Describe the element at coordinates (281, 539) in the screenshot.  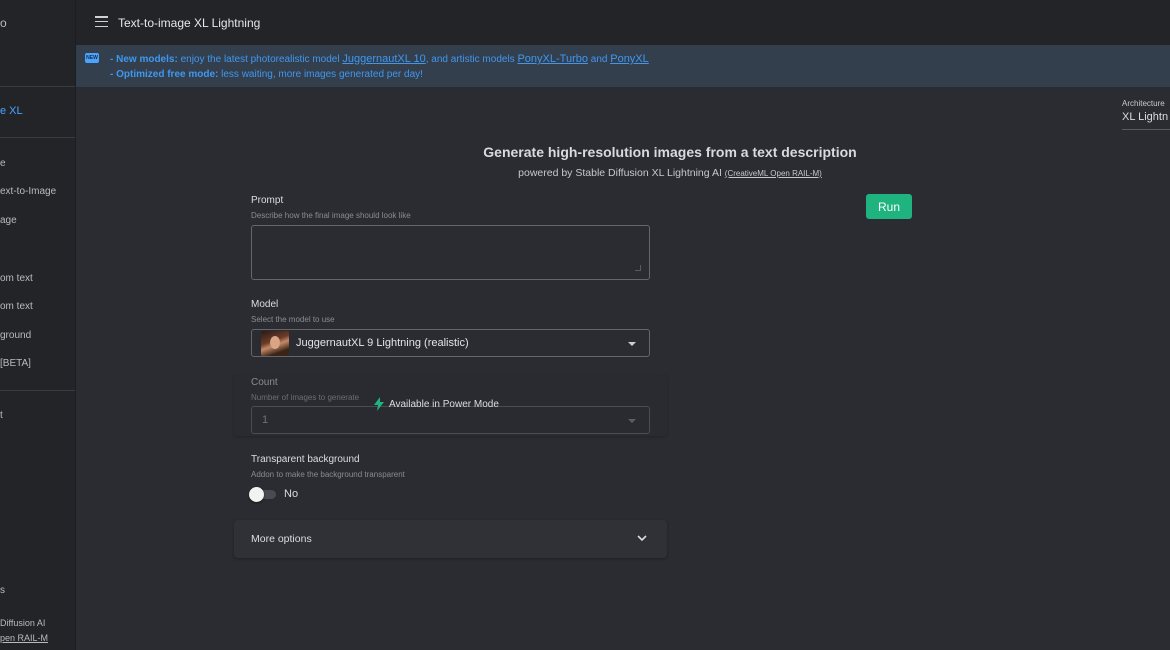
I see `more-options-label: More options` at that location.